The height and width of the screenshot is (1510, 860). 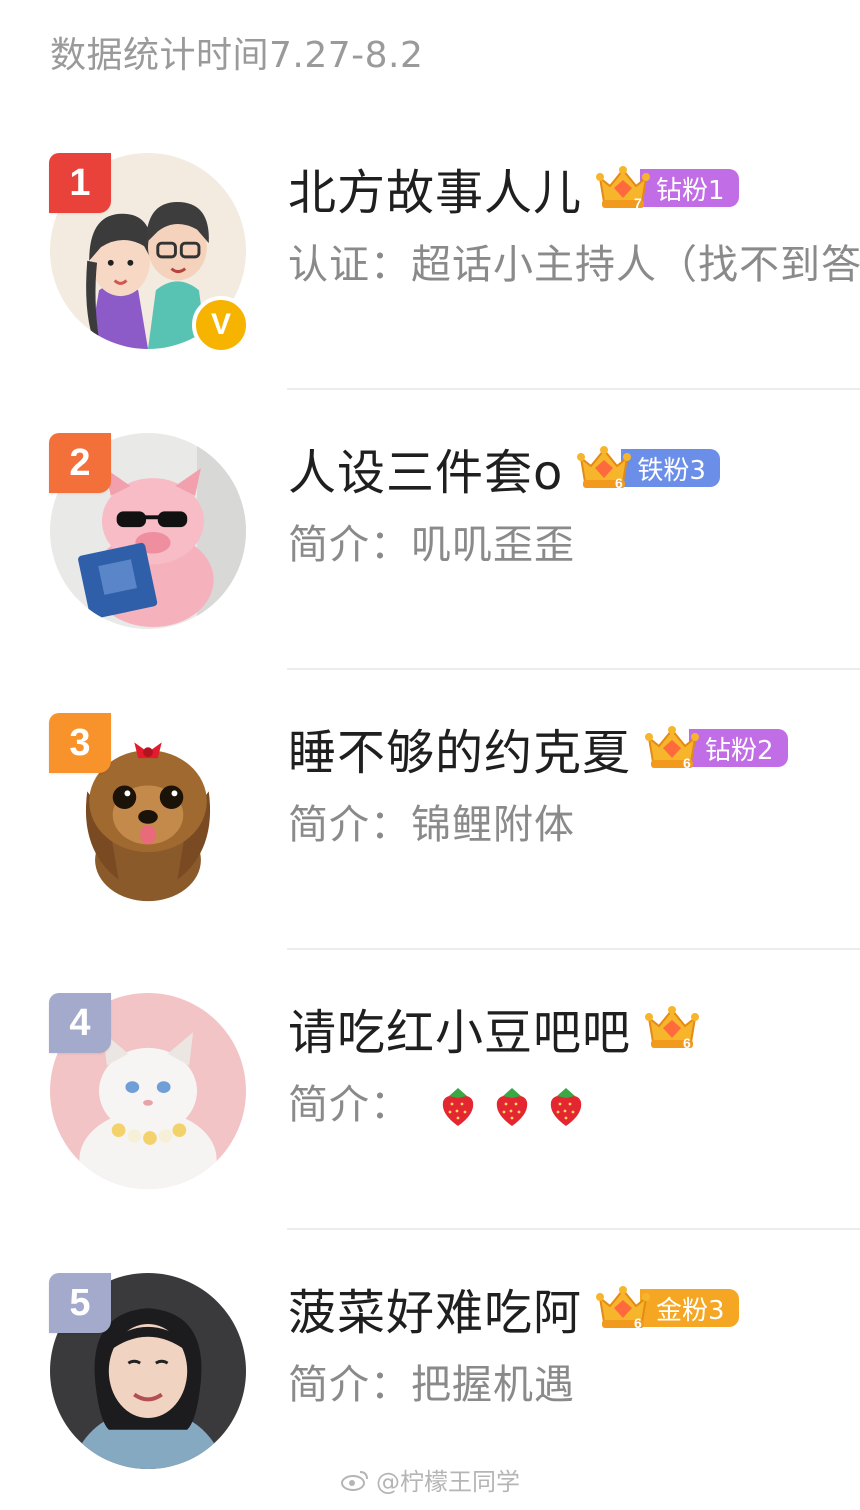 I want to click on fan-level-badge: 6 铁粉3, so click(x=648, y=468).